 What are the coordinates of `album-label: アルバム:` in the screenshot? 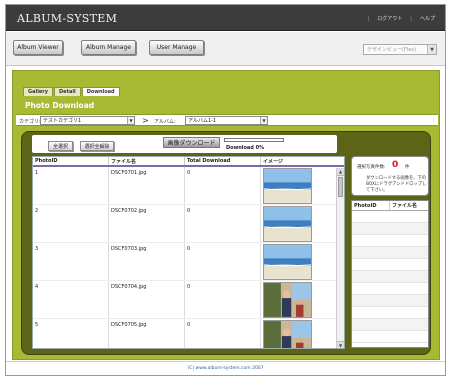 It's located at (165, 122).